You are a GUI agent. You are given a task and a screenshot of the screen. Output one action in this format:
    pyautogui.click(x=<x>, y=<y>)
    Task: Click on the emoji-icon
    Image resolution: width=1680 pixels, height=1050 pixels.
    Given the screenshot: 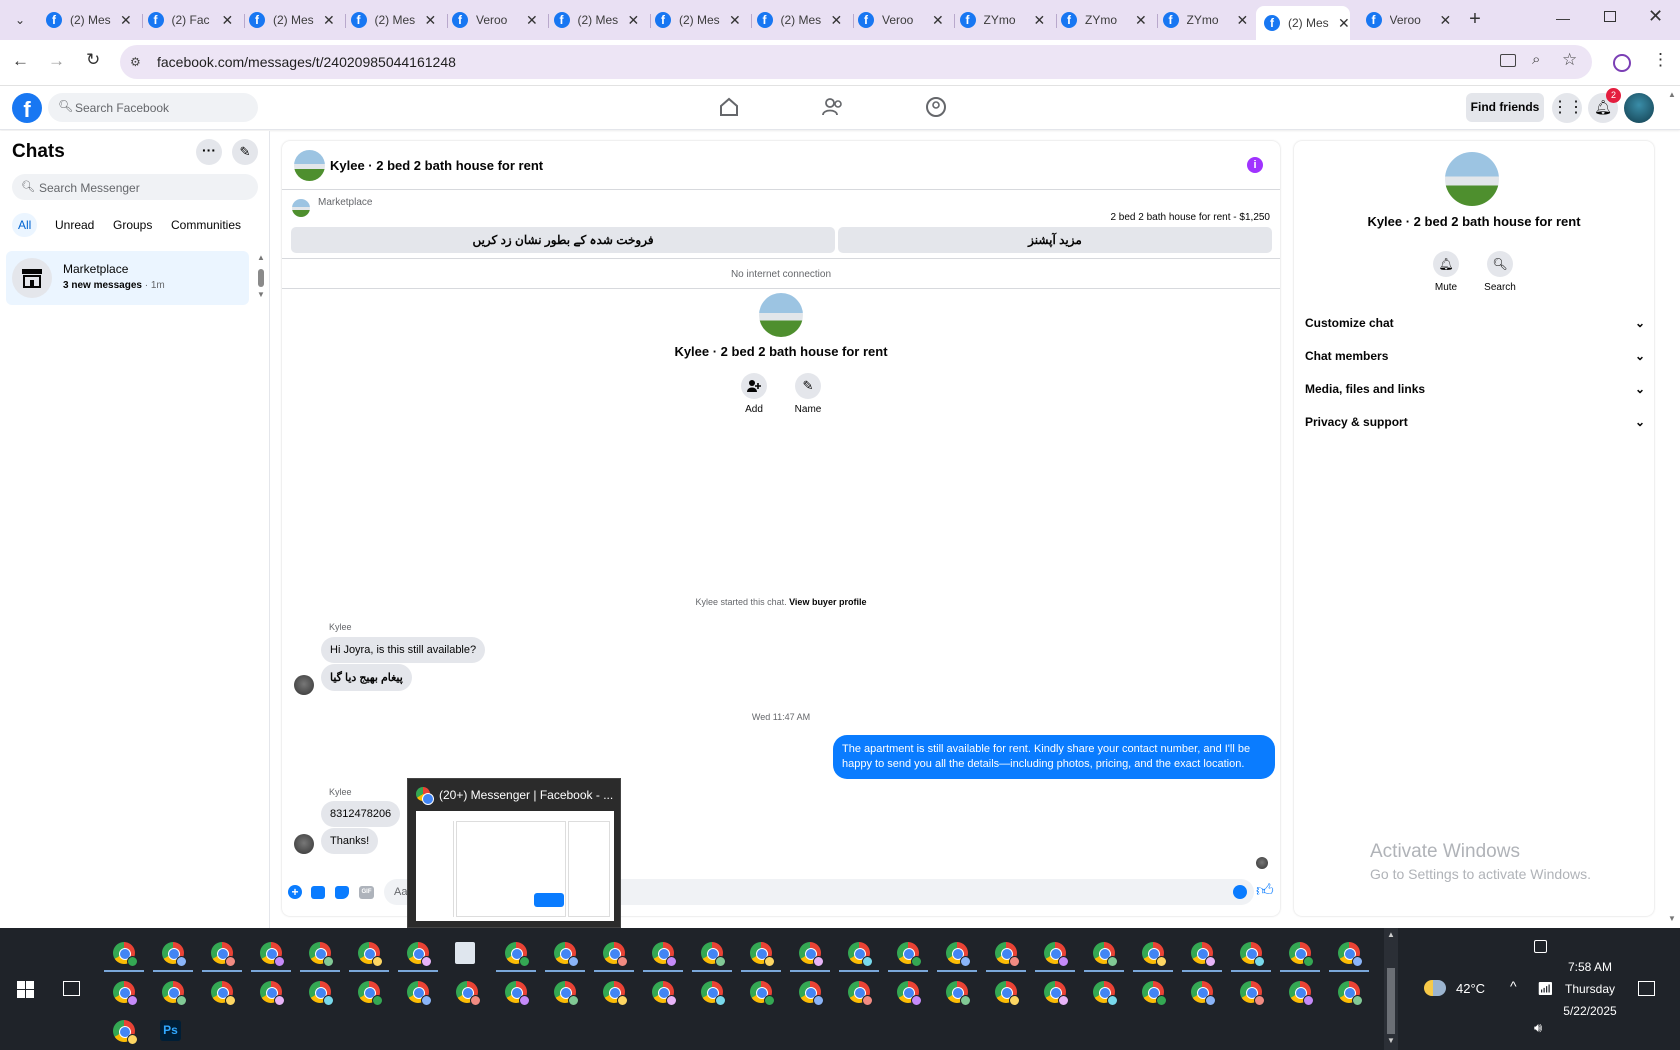 What is the action you would take?
    pyautogui.click(x=1240, y=892)
    